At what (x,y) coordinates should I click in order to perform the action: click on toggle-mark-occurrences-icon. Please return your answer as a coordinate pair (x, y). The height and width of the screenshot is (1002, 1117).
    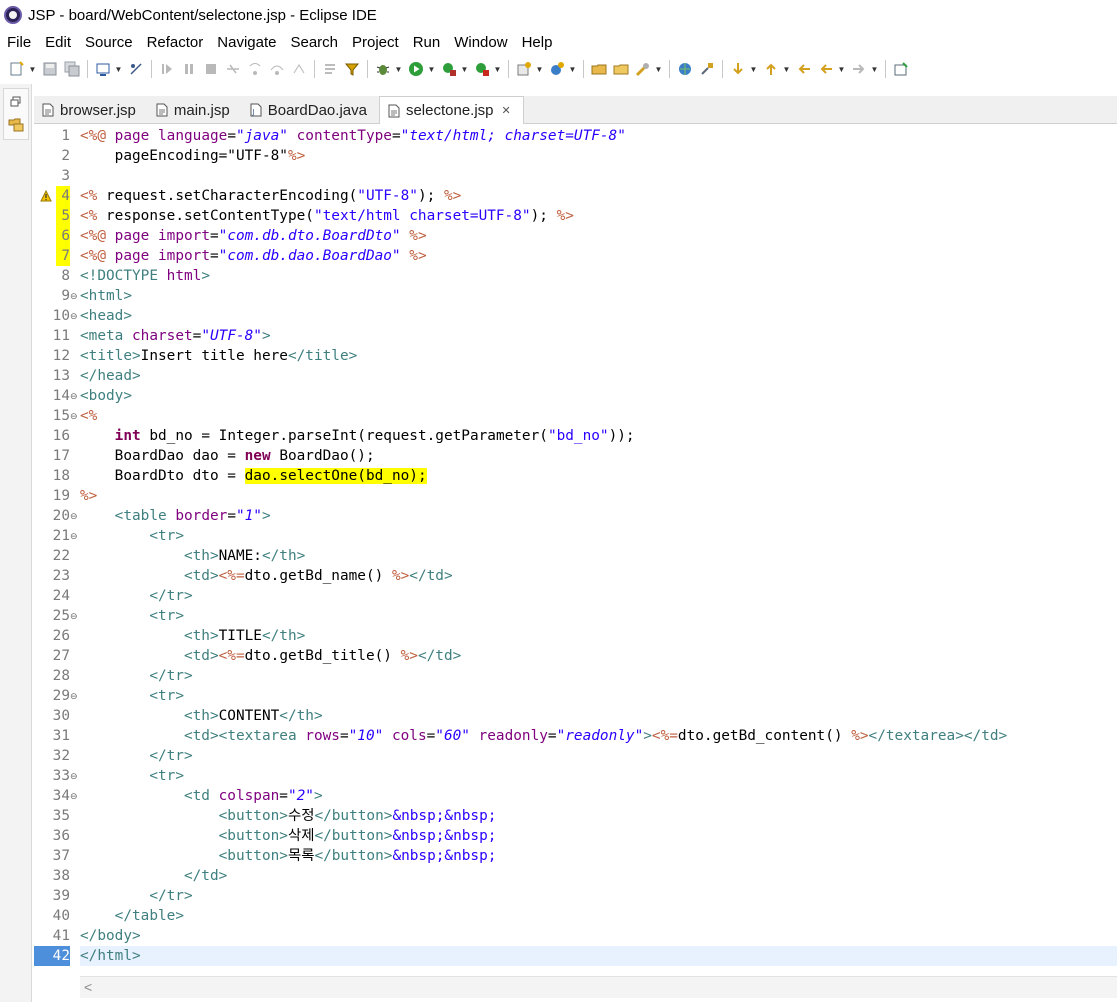
    Looking at the image, I should click on (707, 69).